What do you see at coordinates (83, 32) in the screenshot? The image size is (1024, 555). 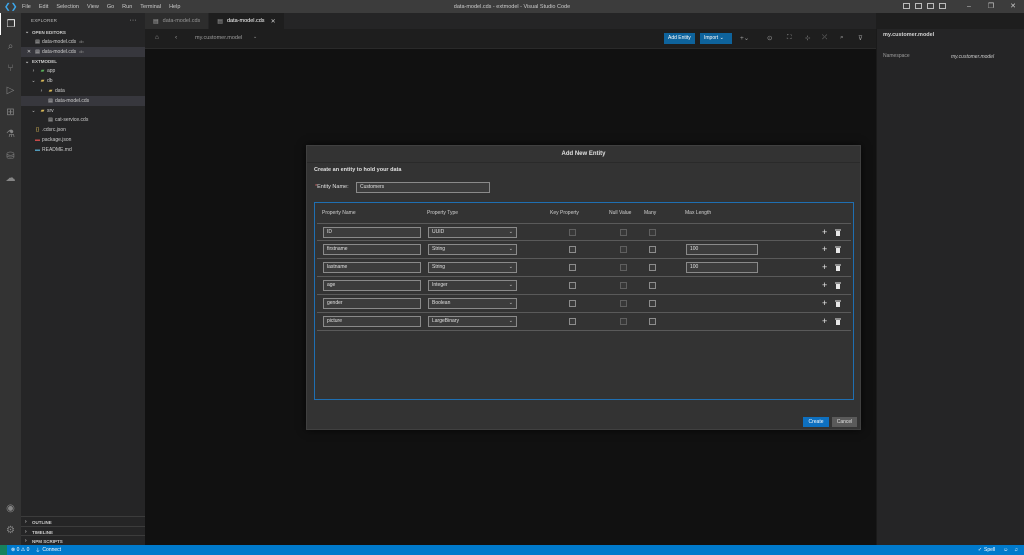 I see `open-editors-header: ⌄ OPEN EDITORS` at bounding box center [83, 32].